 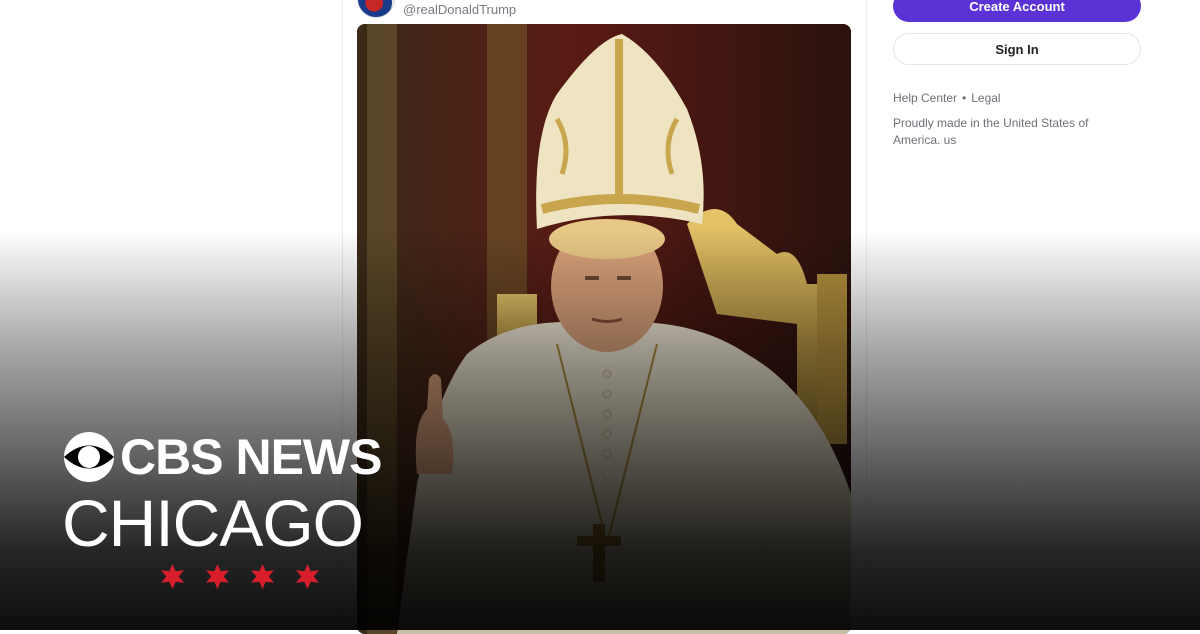 What do you see at coordinates (866, 315) in the screenshot?
I see `right-column-divider` at bounding box center [866, 315].